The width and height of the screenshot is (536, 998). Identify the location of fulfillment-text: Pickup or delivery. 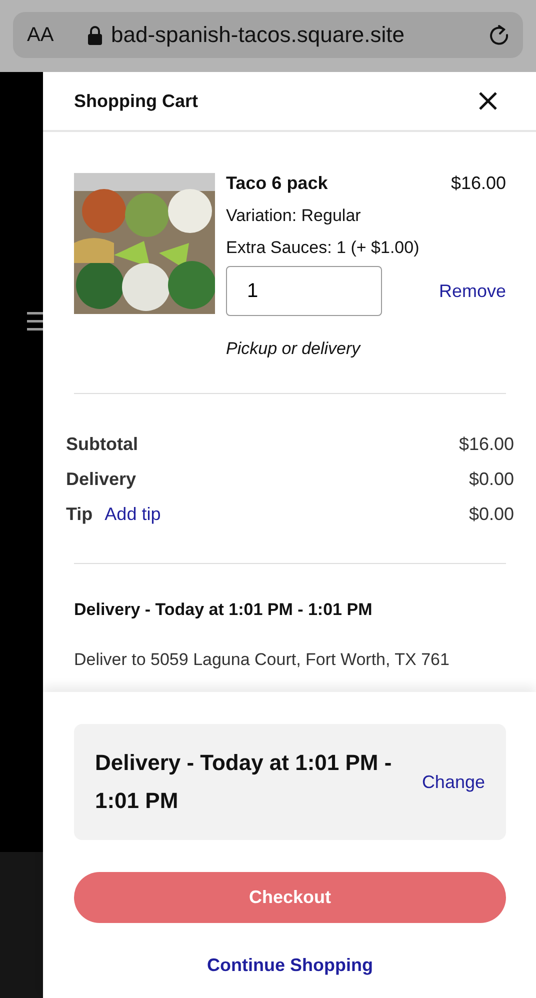
(294, 349).